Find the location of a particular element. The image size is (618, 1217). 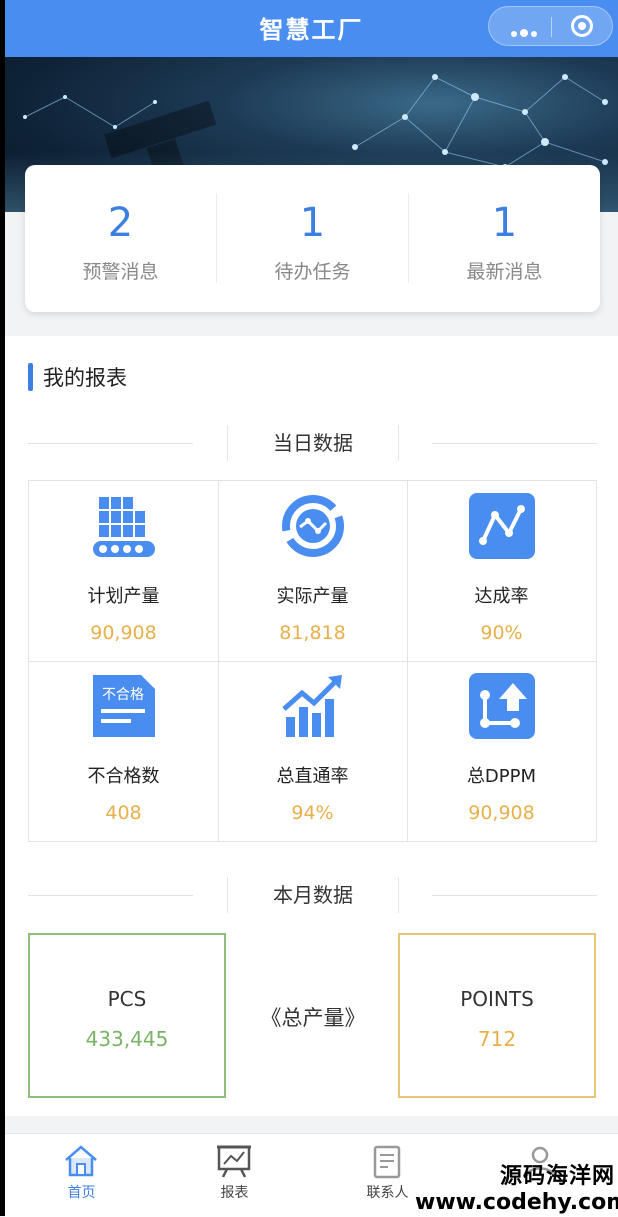

contacts-icon is located at coordinates (387, 1162).